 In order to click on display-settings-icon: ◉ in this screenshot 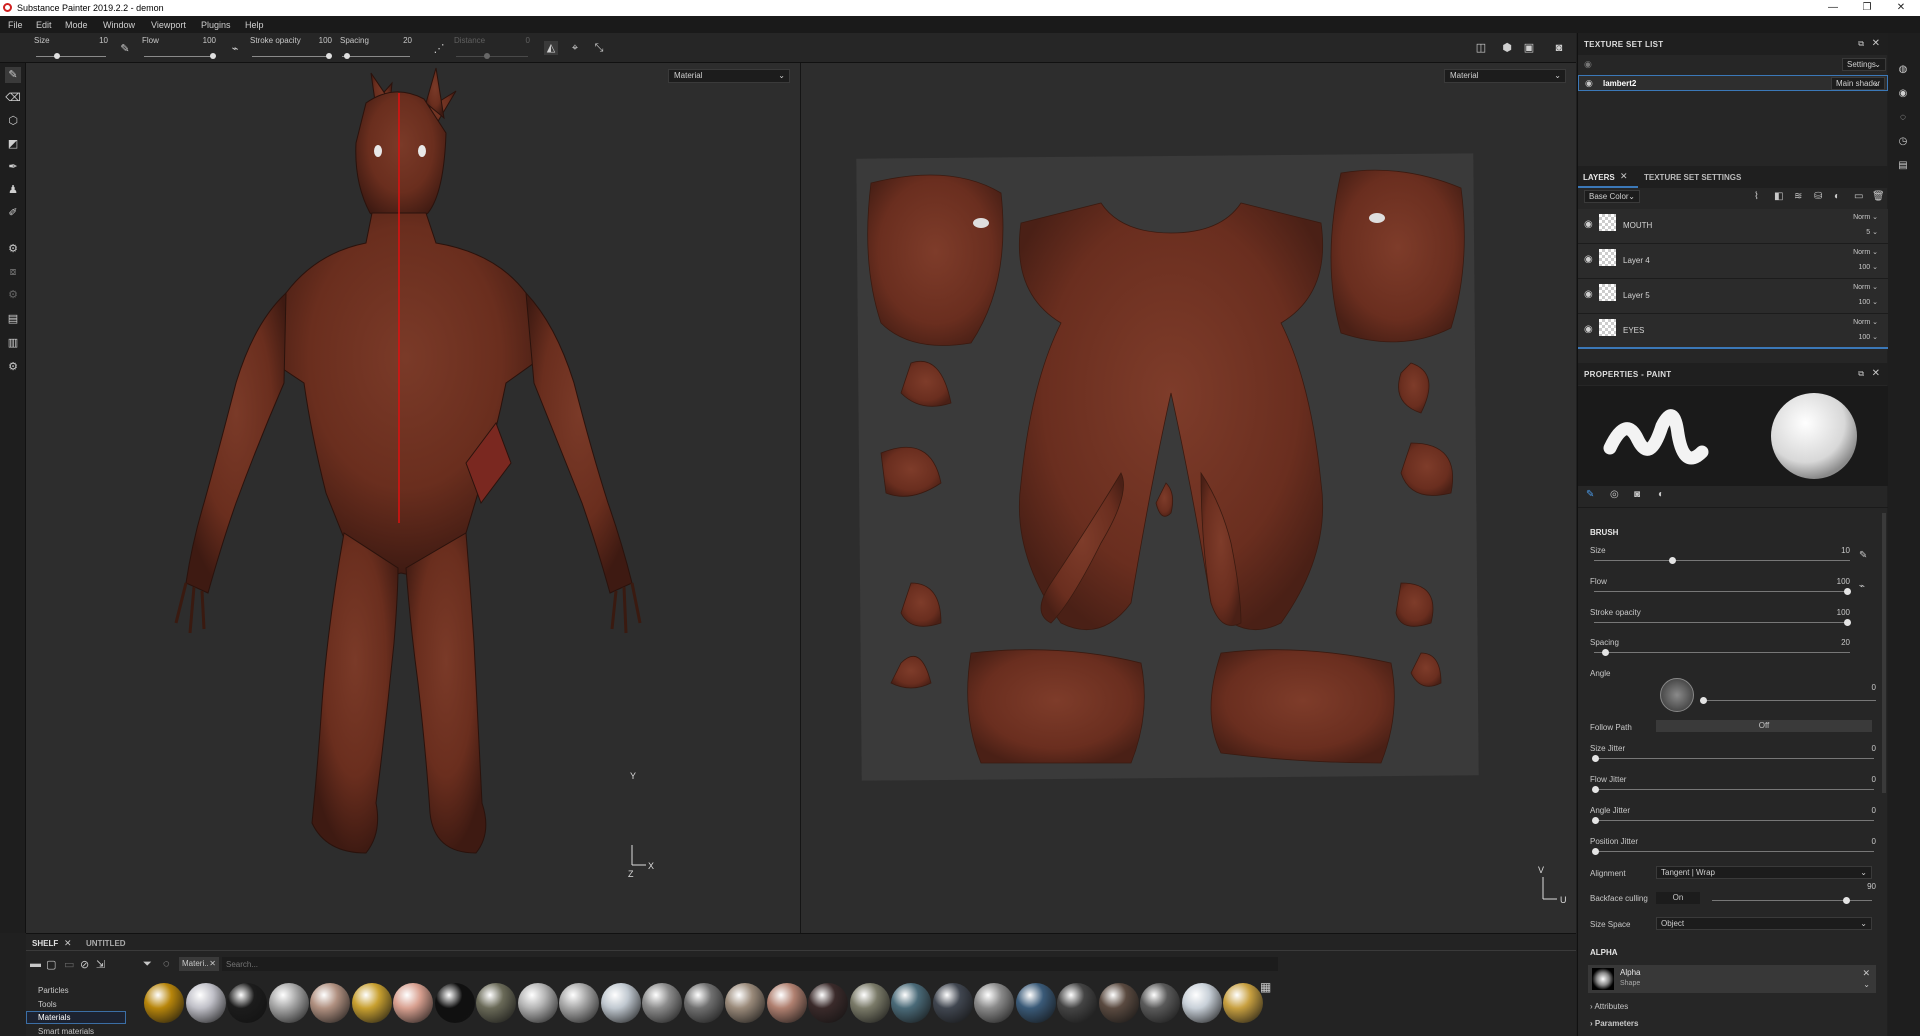, I will do `click(1903, 94)`.